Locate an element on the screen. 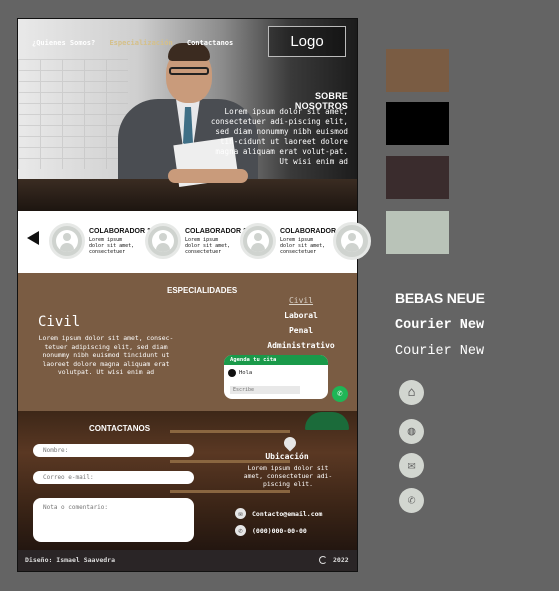  chat-greeting-text: Hola is located at coordinates (246, 373).